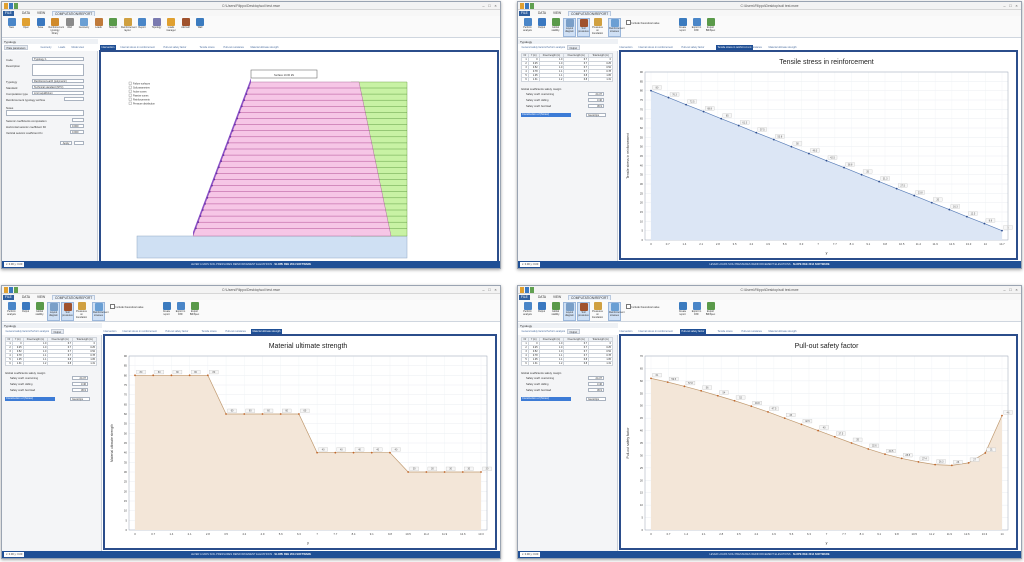  I want to click on ribbon-button-1: Open, so click(26, 27).